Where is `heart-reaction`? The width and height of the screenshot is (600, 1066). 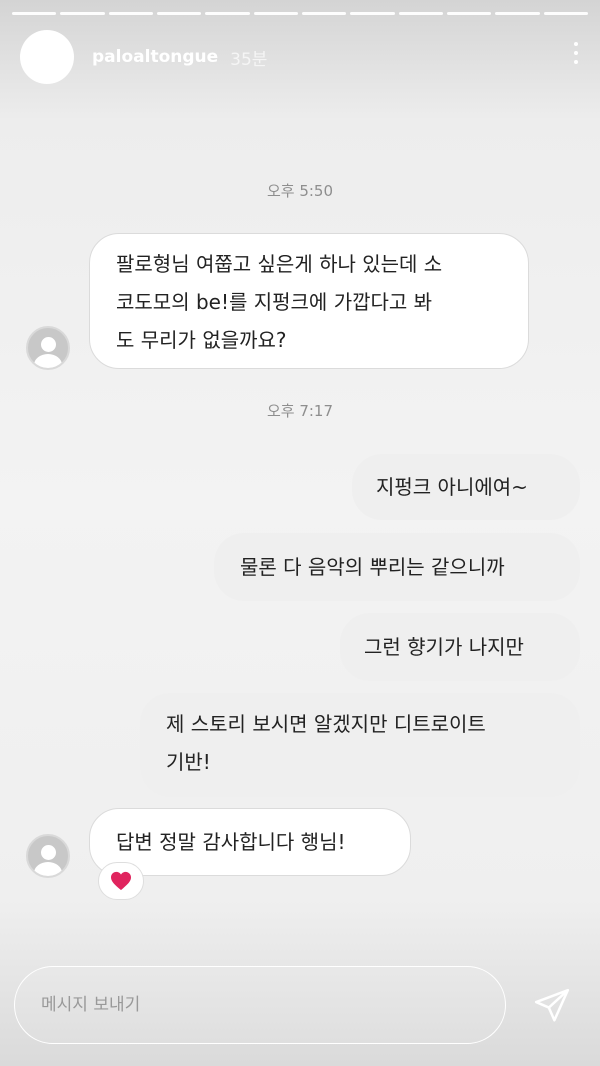 heart-reaction is located at coordinates (121, 881).